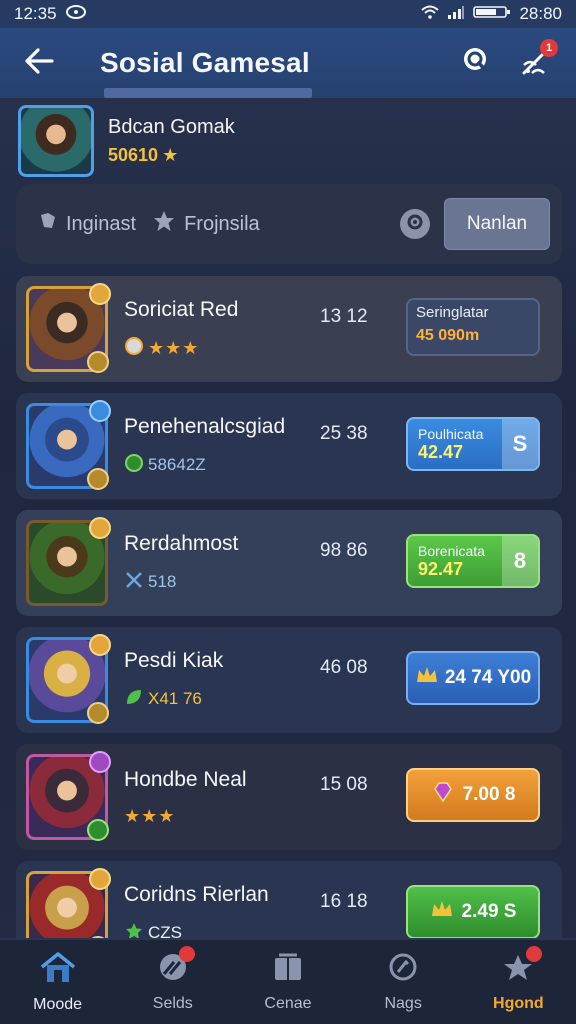 The height and width of the screenshot is (1024, 576). I want to click on player-info: Soriciat Red ★★★, so click(224, 329).